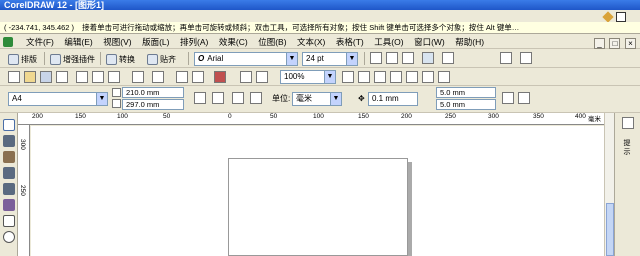 This screenshot has height=256, width=640. What do you see at coordinates (9, 141) in the screenshot?
I see `shape-tool-icon` at bounding box center [9, 141].